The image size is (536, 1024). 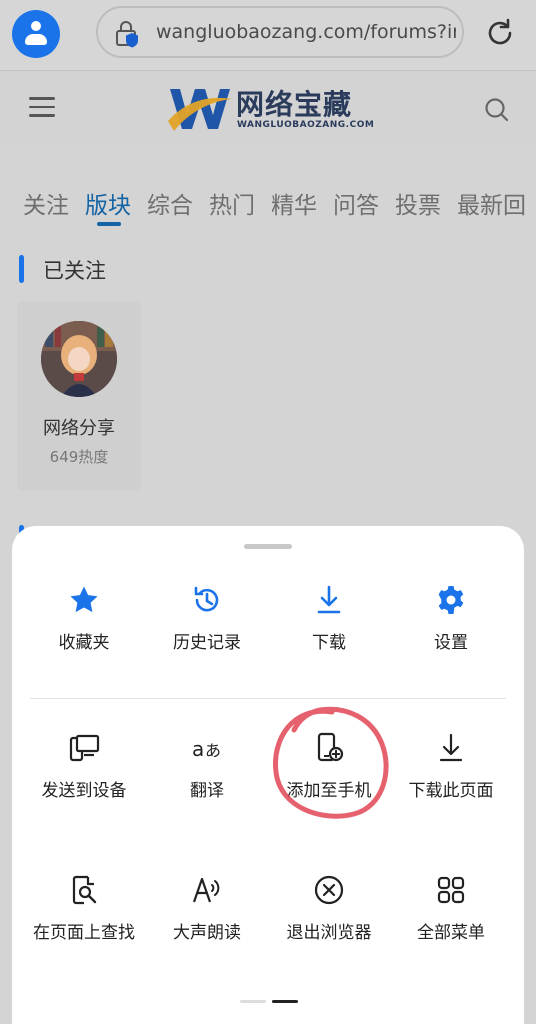 I want to click on annotation-circle, so click(x=331, y=762).